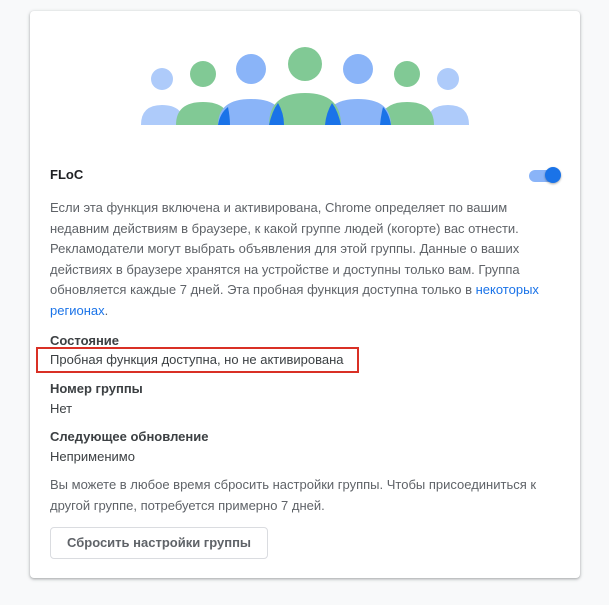 This screenshot has width=609, height=605. I want to click on people-group-illustration, so click(305, 86).